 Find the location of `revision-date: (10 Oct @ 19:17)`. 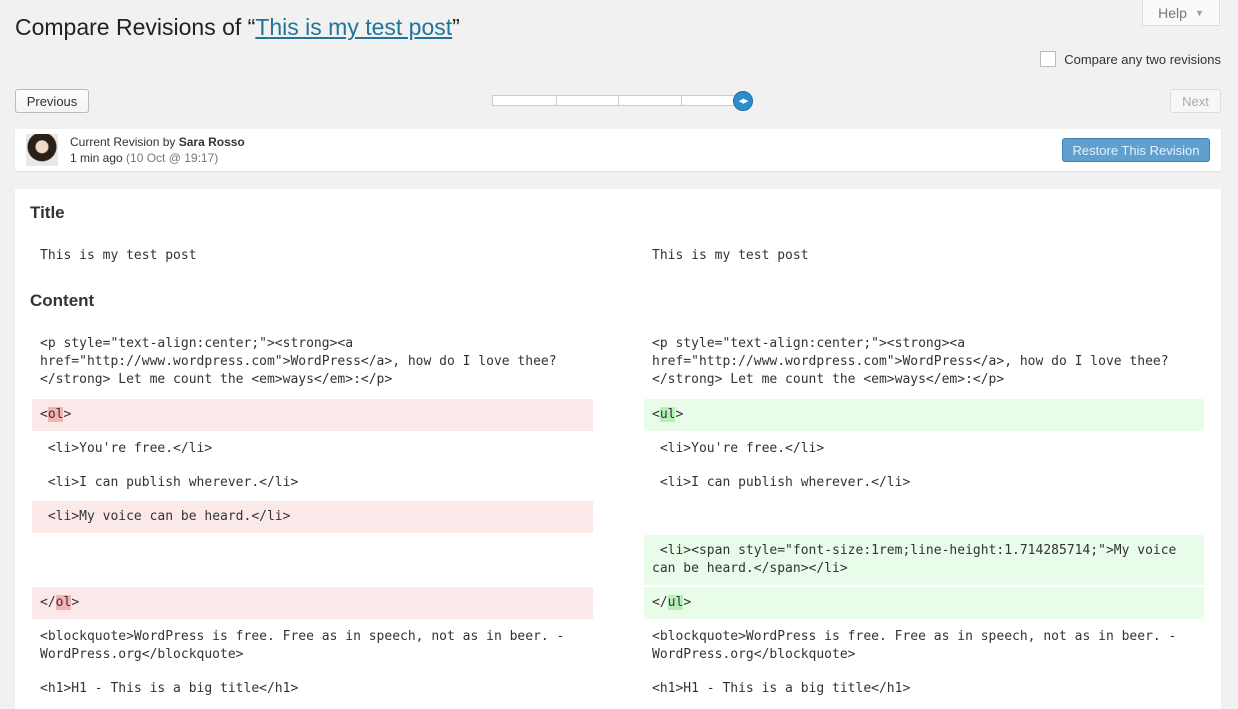

revision-date: (10 Oct @ 19:17) is located at coordinates (170, 158).